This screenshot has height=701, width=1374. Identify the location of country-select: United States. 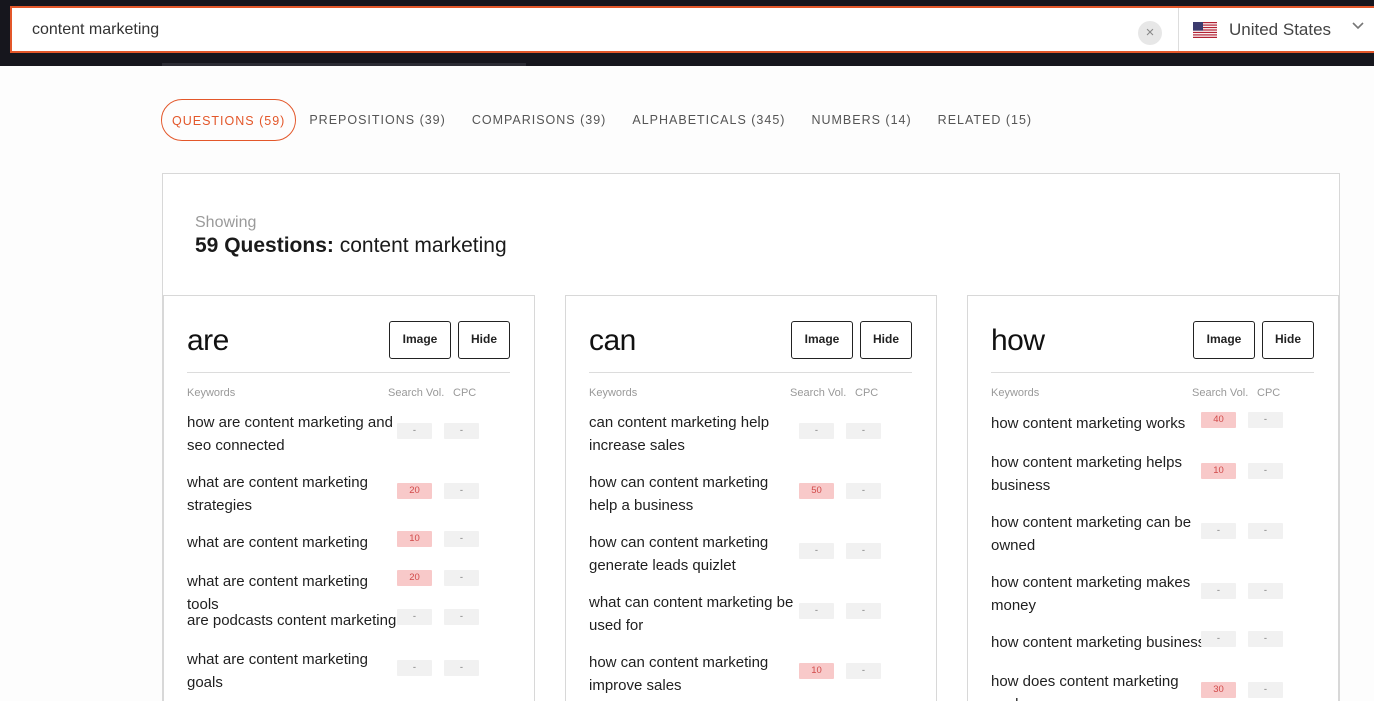
(1276, 29).